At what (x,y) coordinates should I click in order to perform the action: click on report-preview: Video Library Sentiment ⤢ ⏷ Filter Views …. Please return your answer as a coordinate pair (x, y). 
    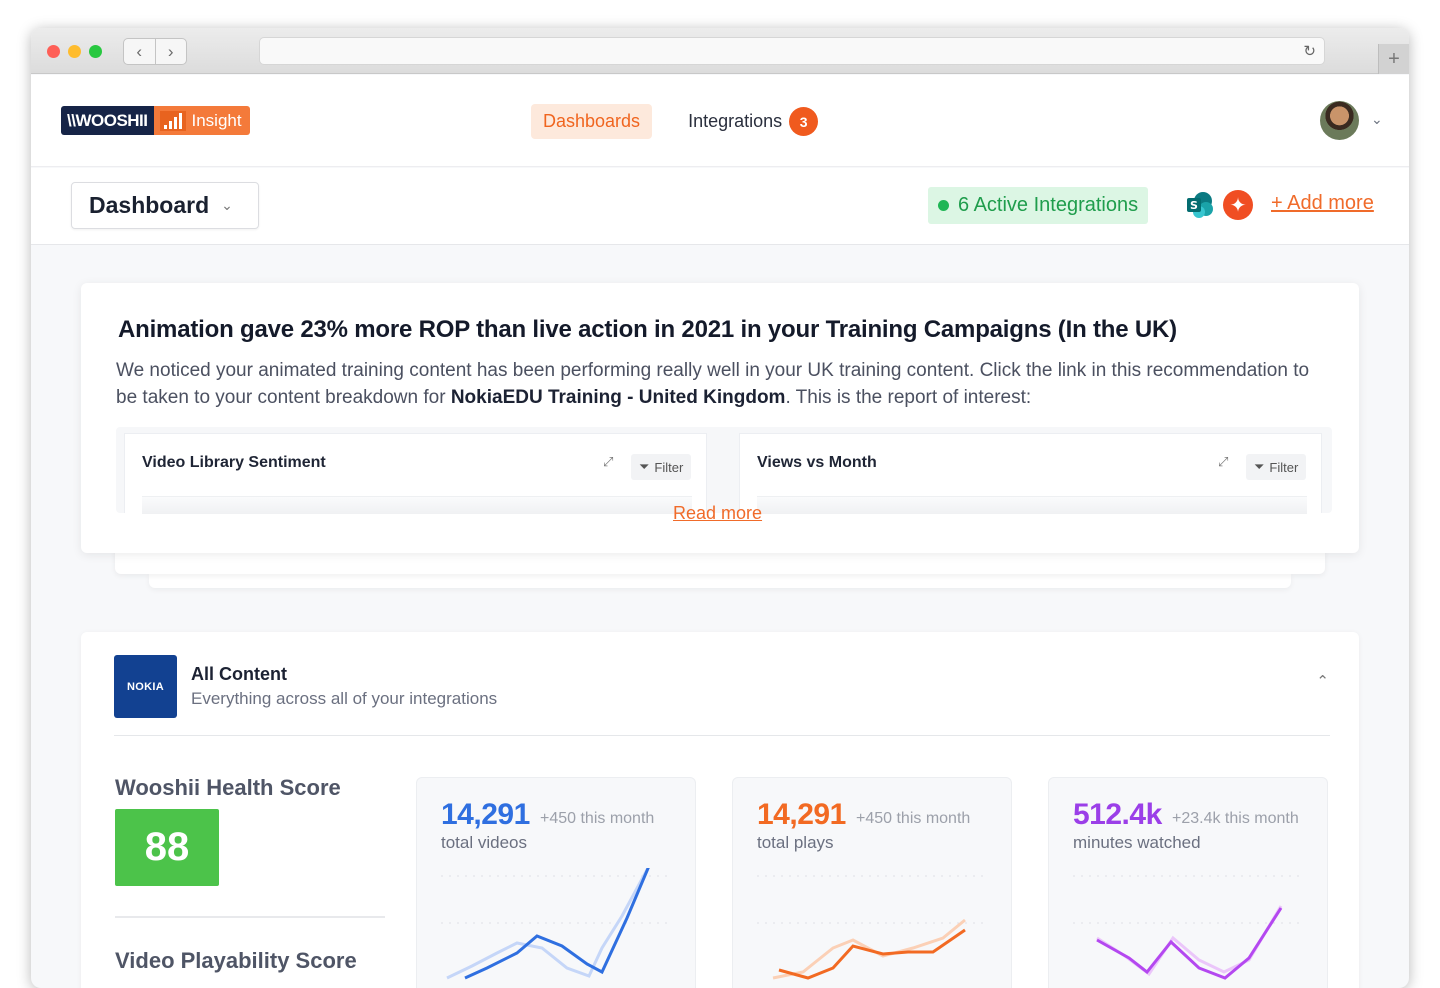
    Looking at the image, I should click on (724, 470).